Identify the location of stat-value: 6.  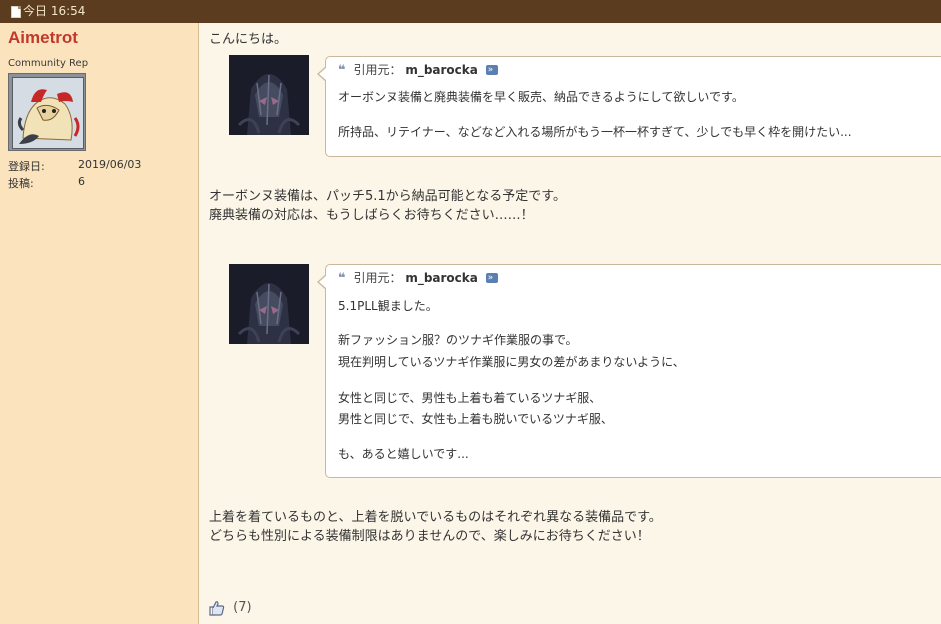
(81, 181).